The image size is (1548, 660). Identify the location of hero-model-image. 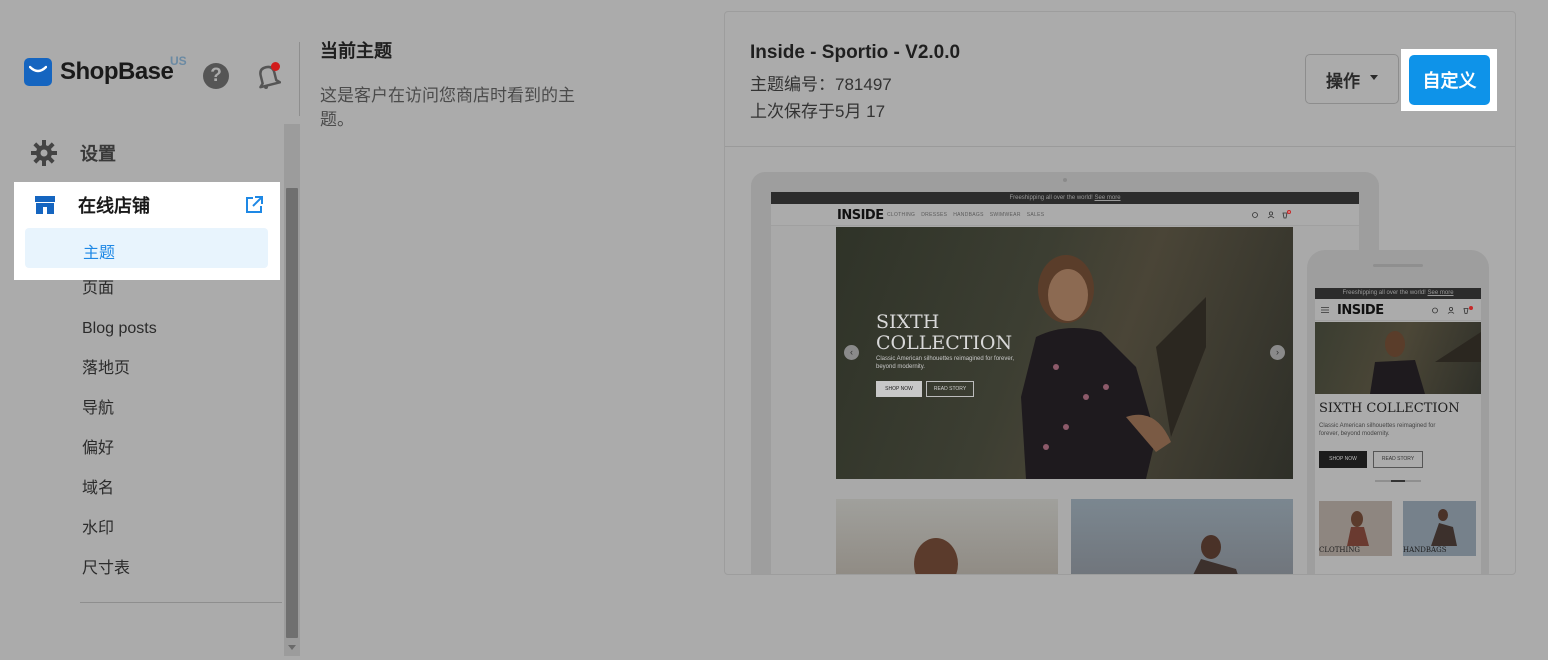
(1113, 367).